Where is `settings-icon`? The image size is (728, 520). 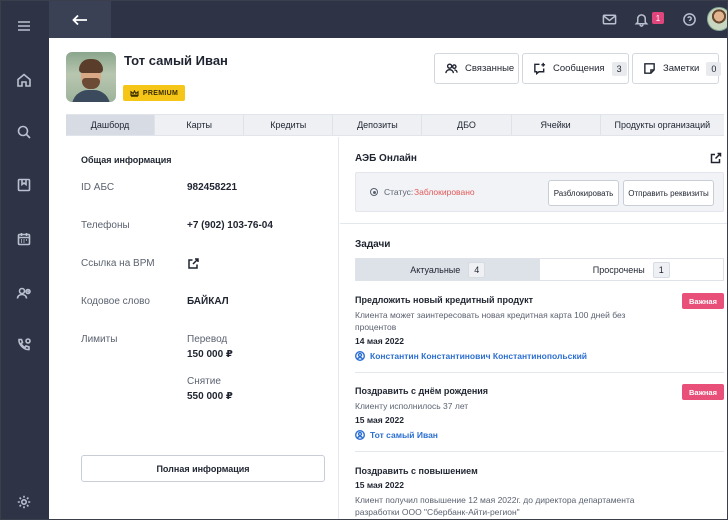 settings-icon is located at coordinates (24, 502).